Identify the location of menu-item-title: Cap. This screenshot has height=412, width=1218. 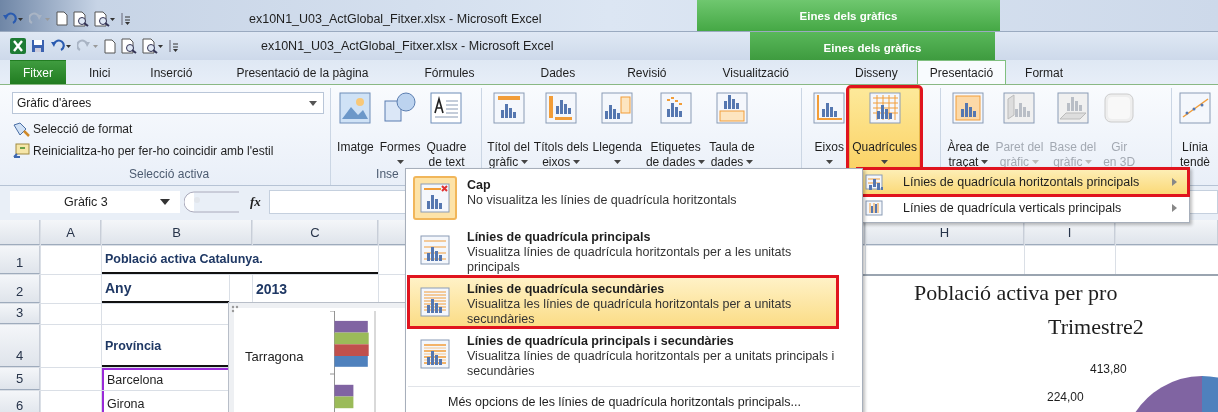
(479, 185).